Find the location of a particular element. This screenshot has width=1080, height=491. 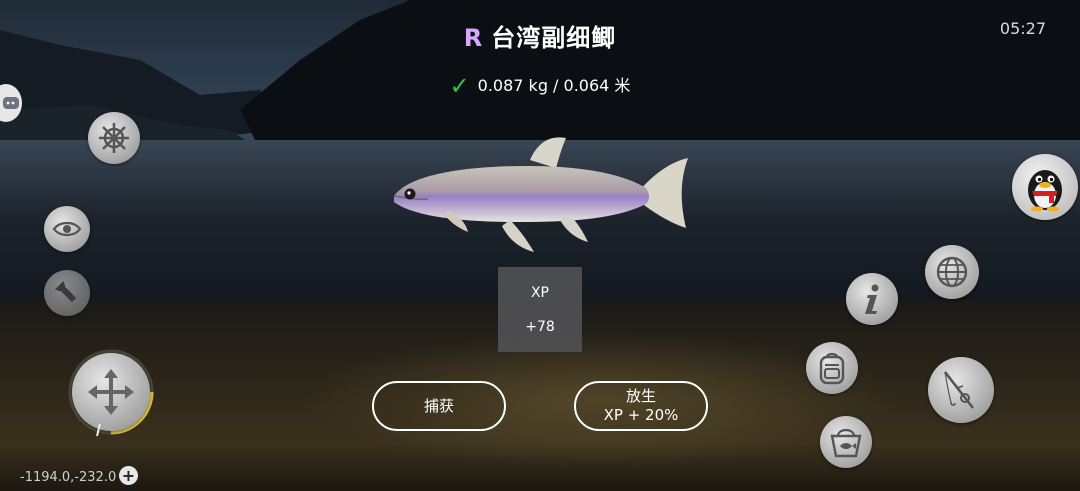

catch-button: 捕获 is located at coordinates (439, 406).